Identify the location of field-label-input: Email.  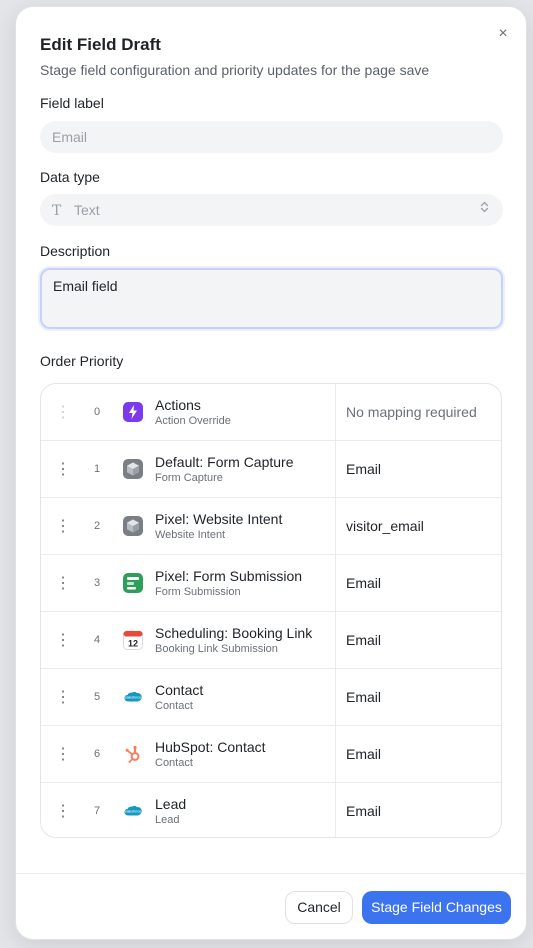
(271, 137).